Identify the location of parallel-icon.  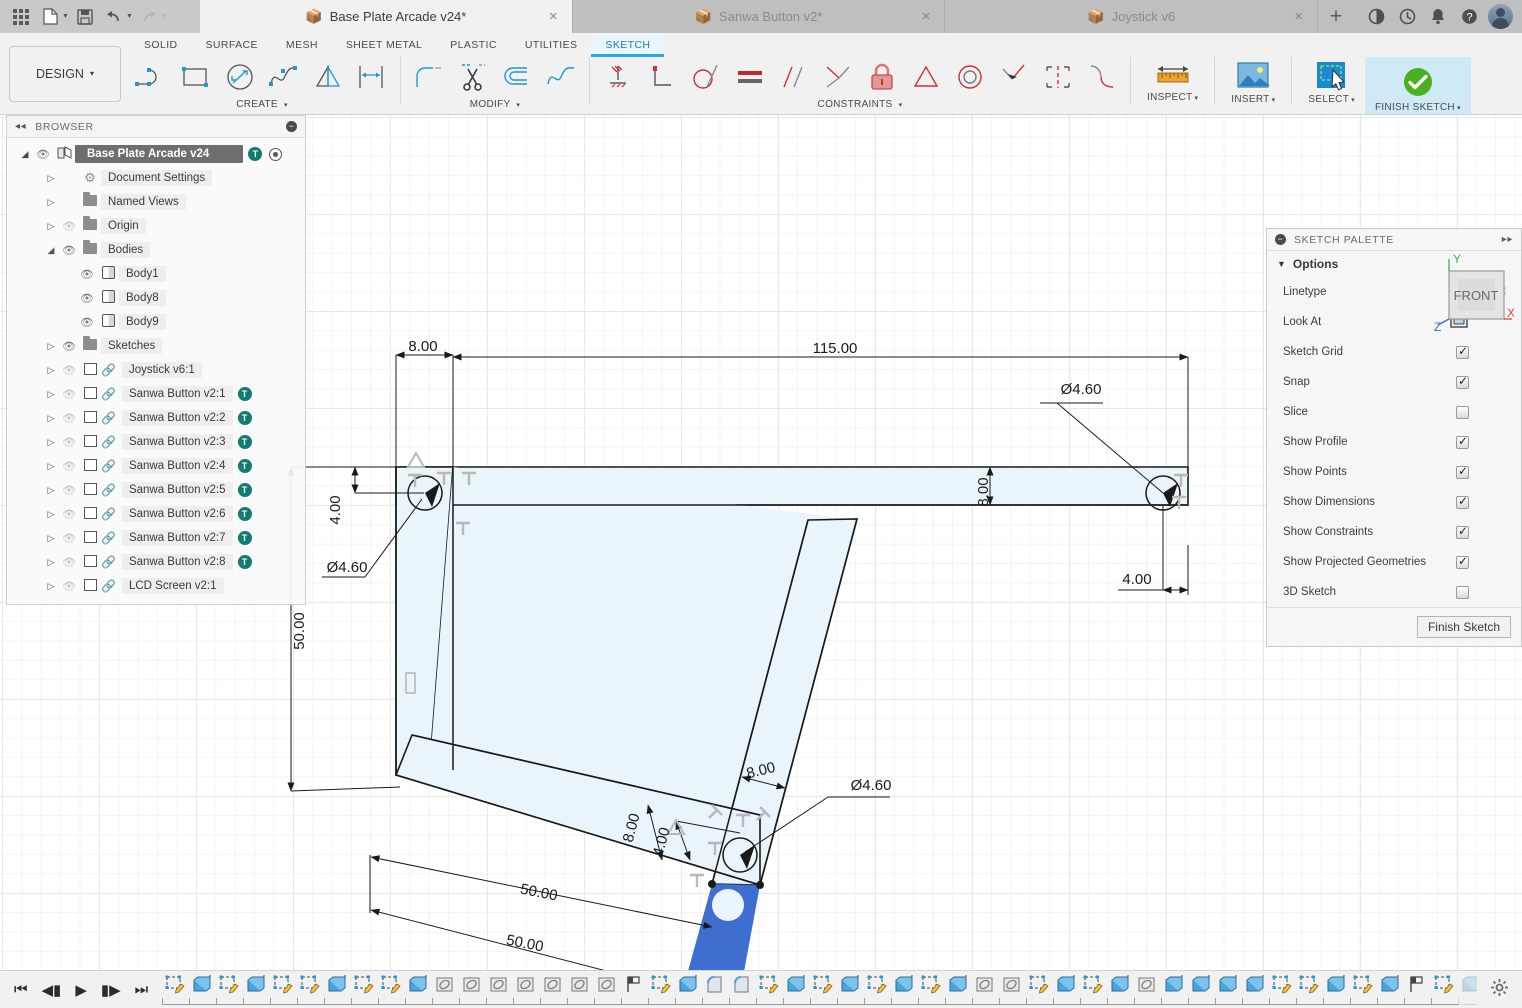
(794, 77).